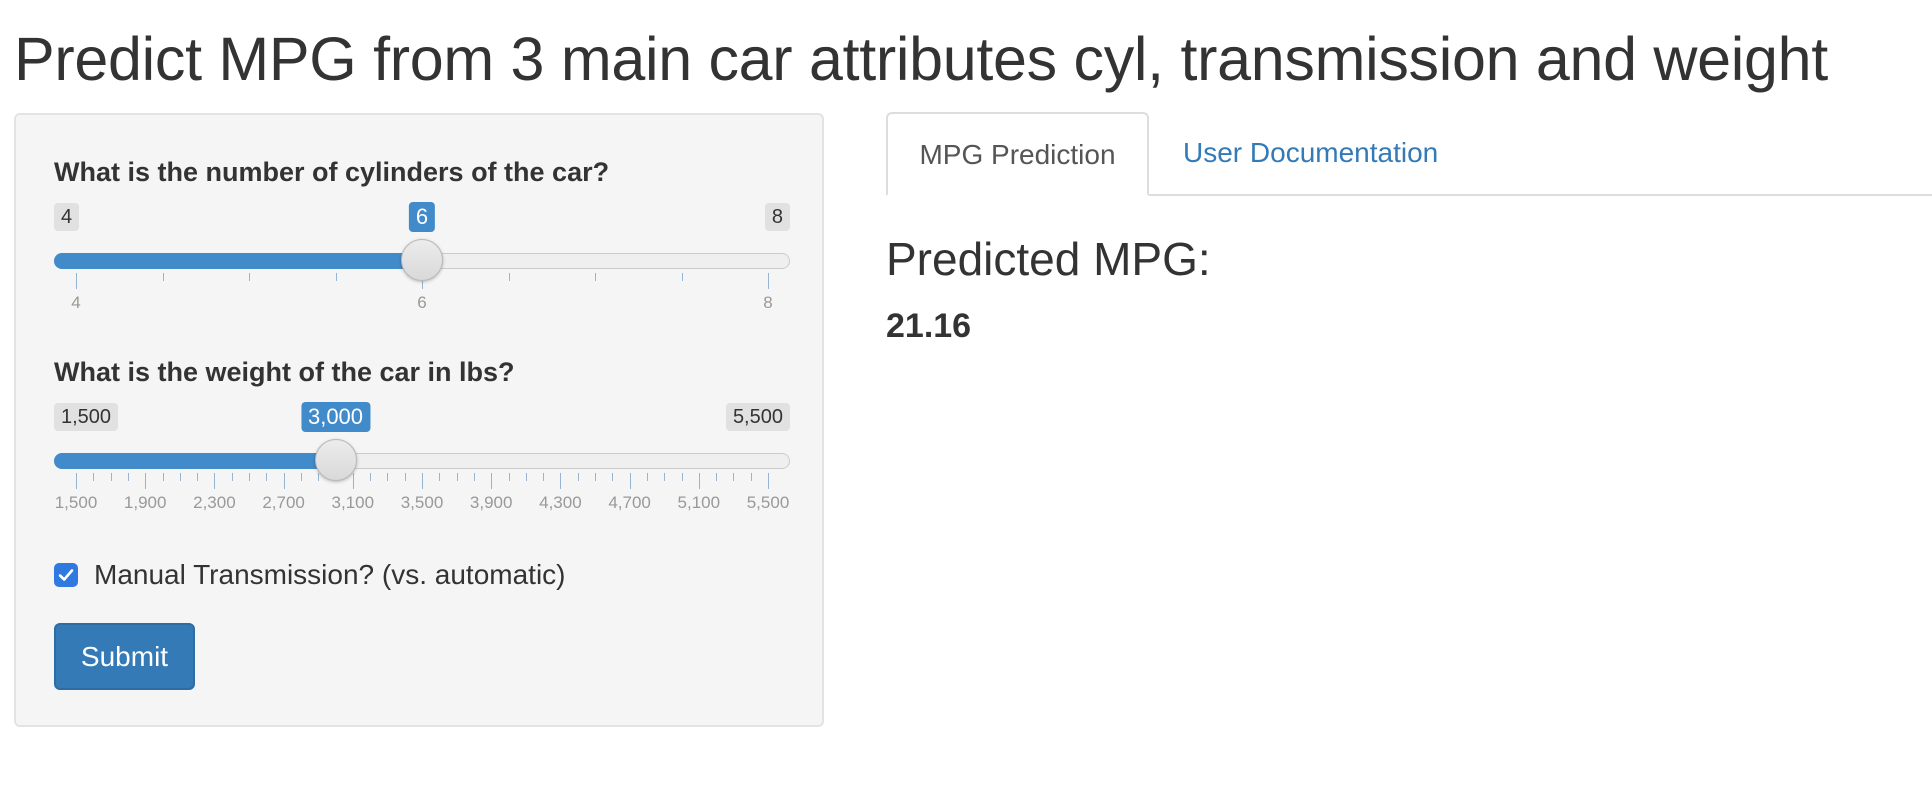  Describe the element at coordinates (195, 461) in the screenshot. I see `weight-slider-fill` at that location.